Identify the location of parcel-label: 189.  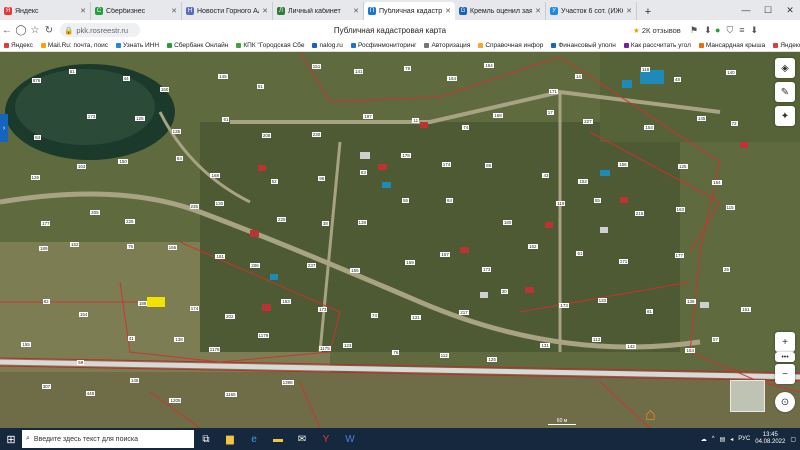
(142, 303).